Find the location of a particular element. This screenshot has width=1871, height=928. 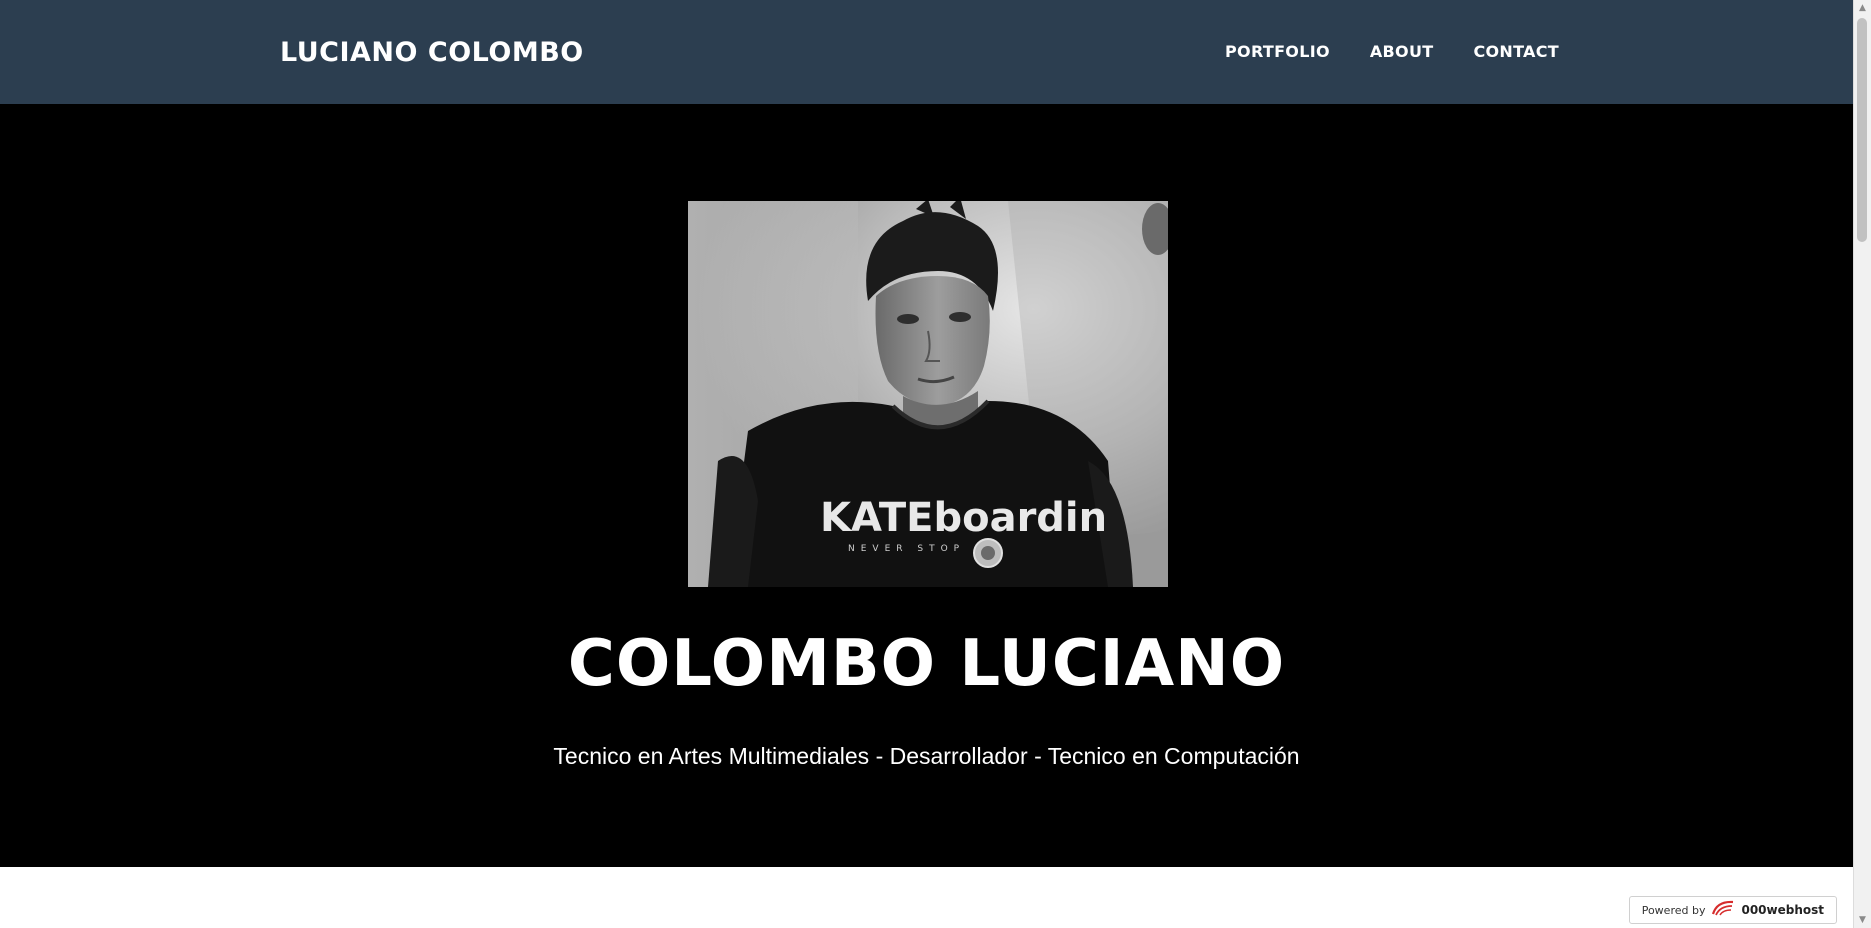

powered-by-brand: 000webhost is located at coordinates (1782, 910).